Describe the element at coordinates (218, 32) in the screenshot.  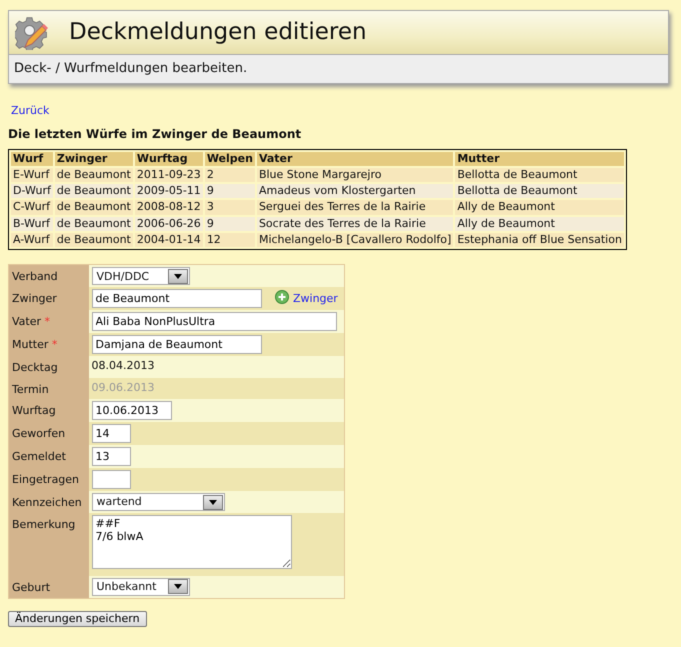
I see `page-title: Deckmeldungen editieren` at that location.